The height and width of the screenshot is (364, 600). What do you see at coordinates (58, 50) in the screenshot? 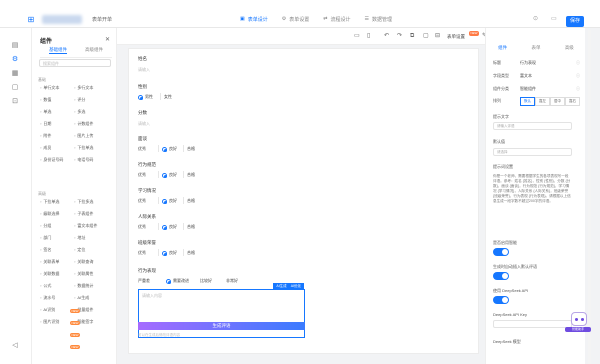
I see `tab-basic: 基础组件` at bounding box center [58, 50].